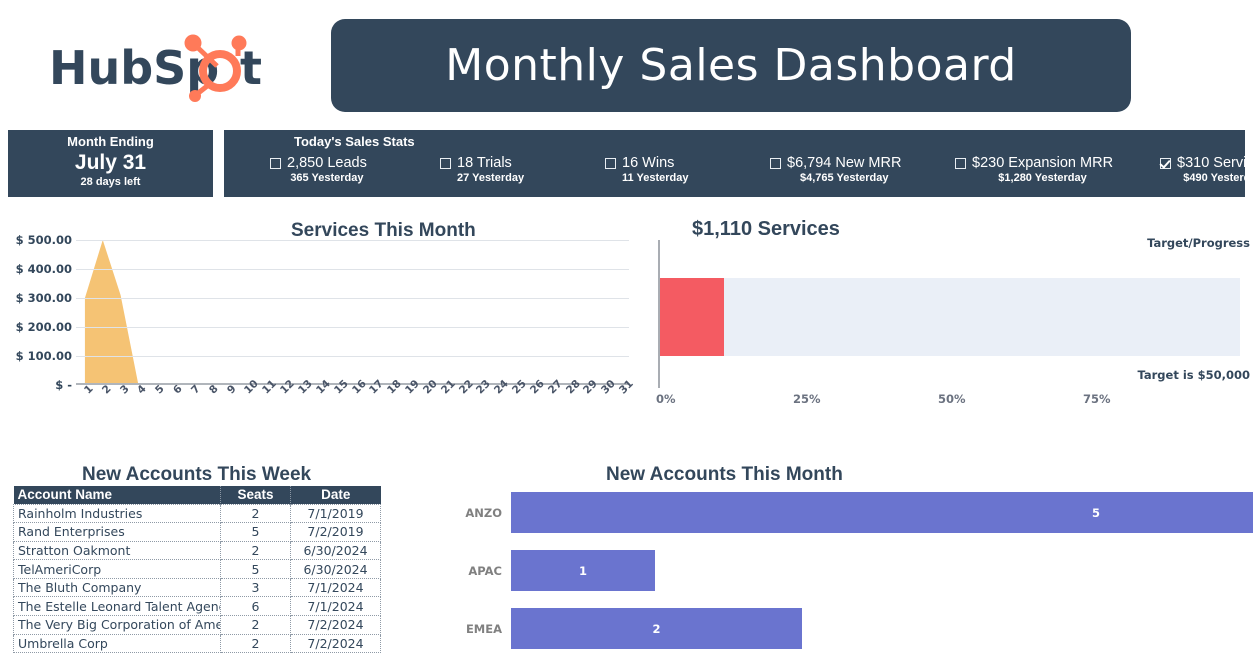 This screenshot has height=658, width=1253. Describe the element at coordinates (117, 513) in the screenshot. I see `cell-account-name: Rainholm Industries` at that location.